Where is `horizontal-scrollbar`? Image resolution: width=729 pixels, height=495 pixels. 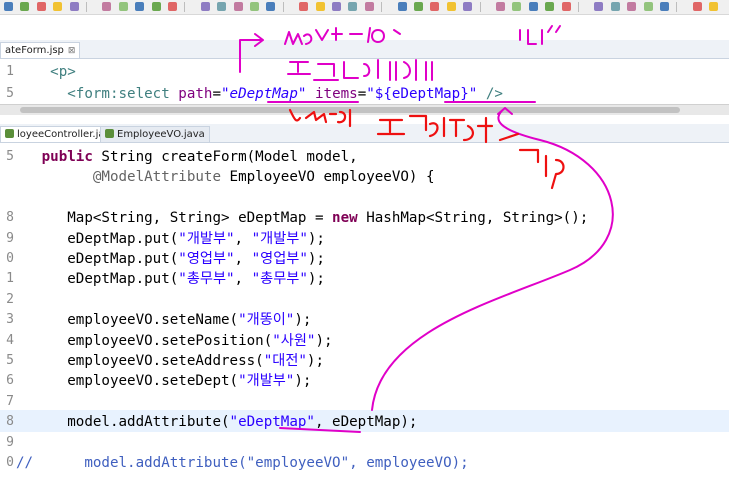 horizontal-scrollbar is located at coordinates (364, 109).